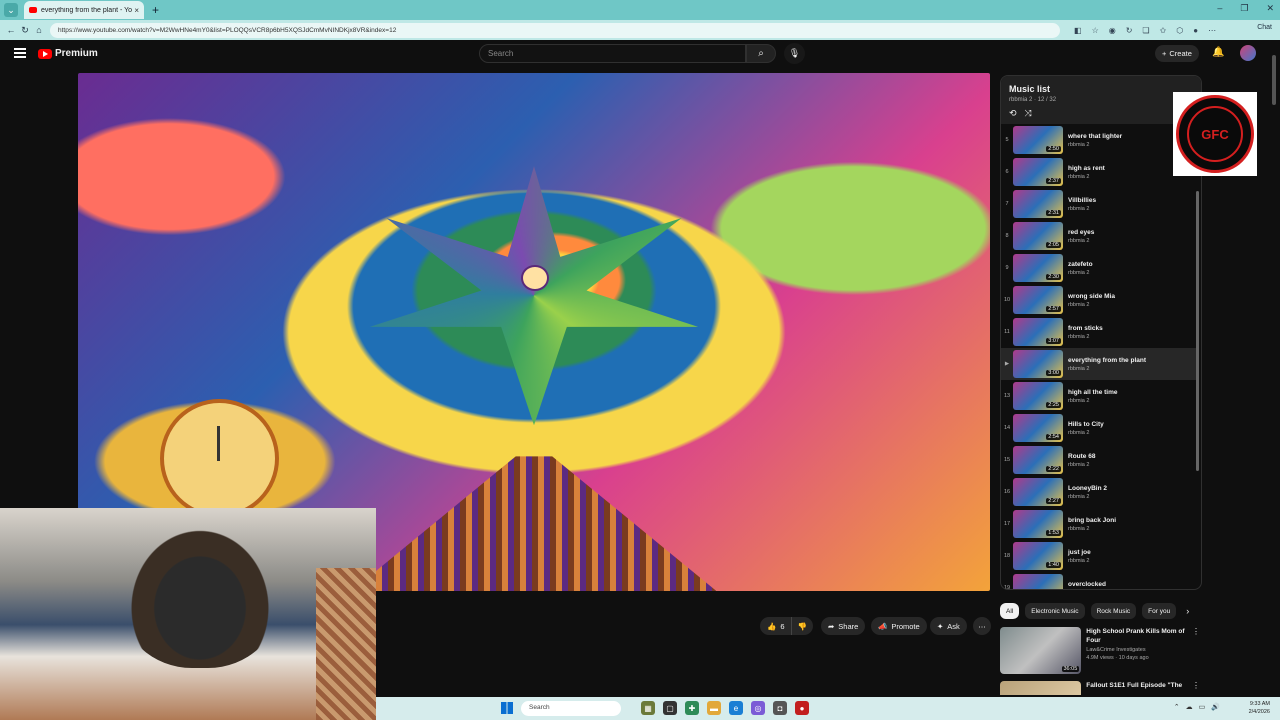  What do you see at coordinates (1274, 367) in the screenshot?
I see `page-scrollbar` at bounding box center [1274, 367].